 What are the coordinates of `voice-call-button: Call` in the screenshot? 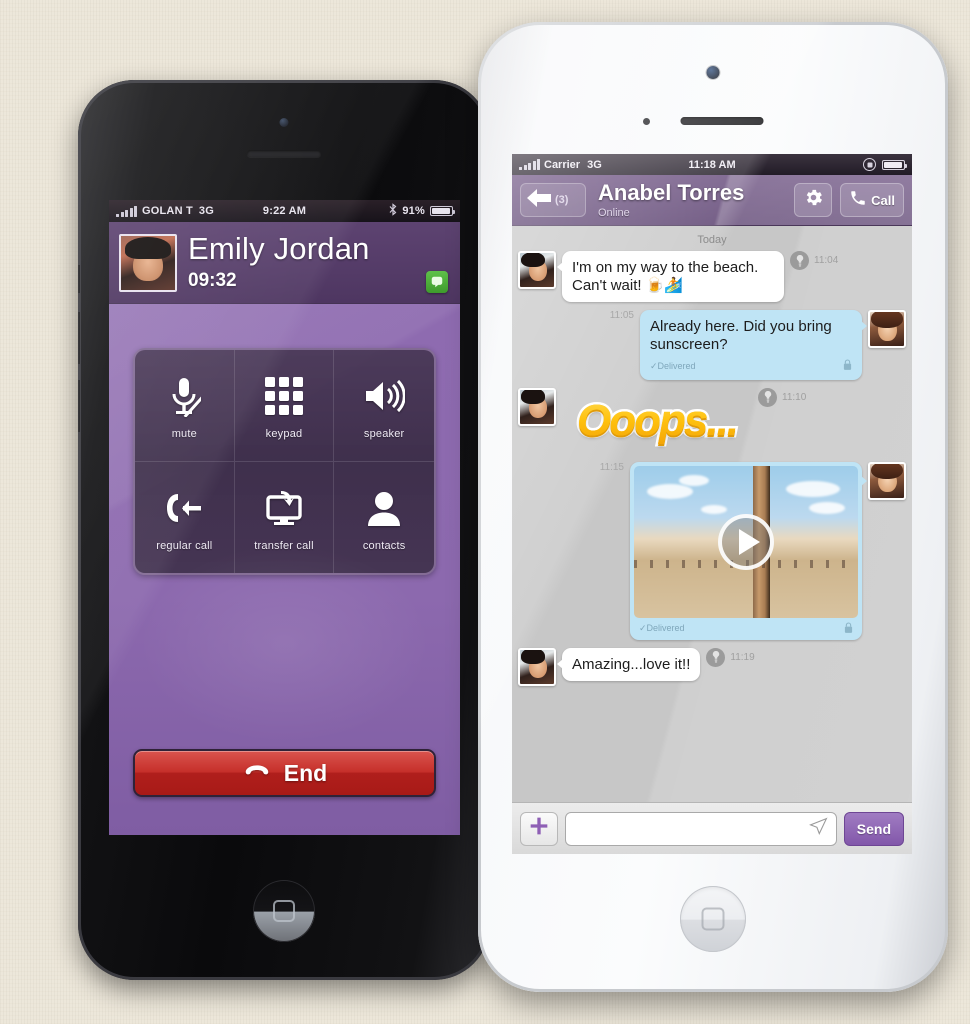 It's located at (872, 200).